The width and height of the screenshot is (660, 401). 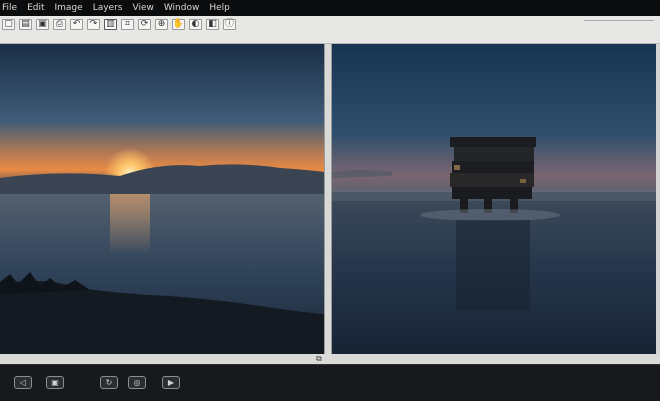 I want to click on menu-item-image: Image, so click(x=69, y=8).